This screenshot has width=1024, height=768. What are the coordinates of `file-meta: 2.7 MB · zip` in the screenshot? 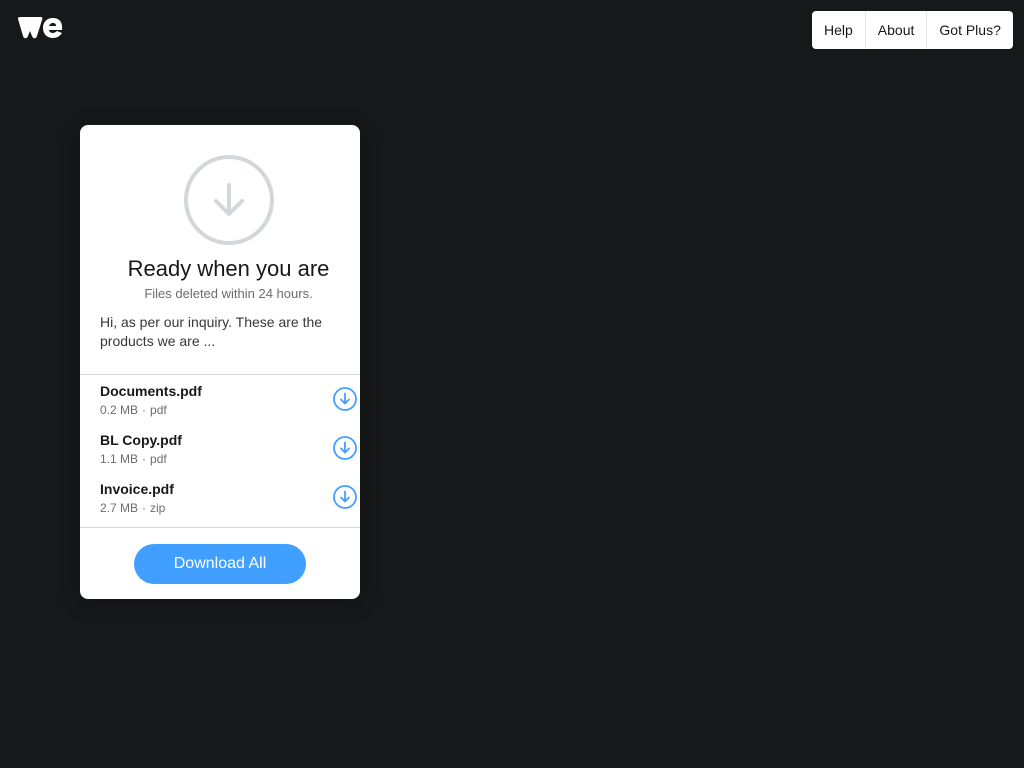 It's located at (132, 508).